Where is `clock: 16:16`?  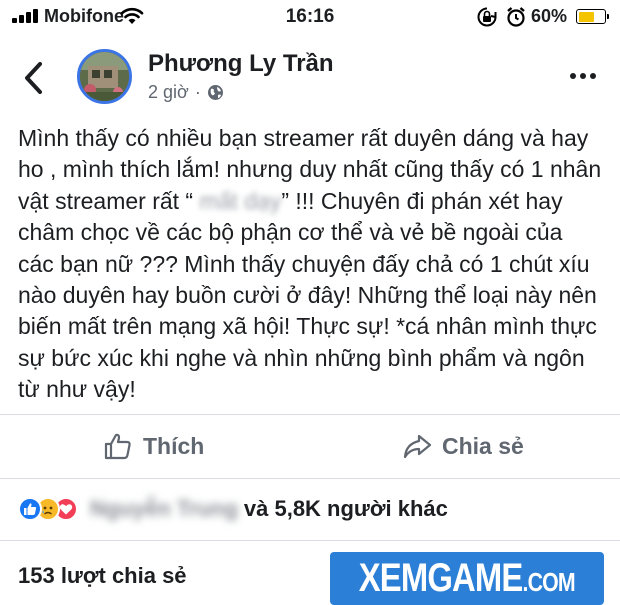
clock: 16:16 is located at coordinates (310, 16).